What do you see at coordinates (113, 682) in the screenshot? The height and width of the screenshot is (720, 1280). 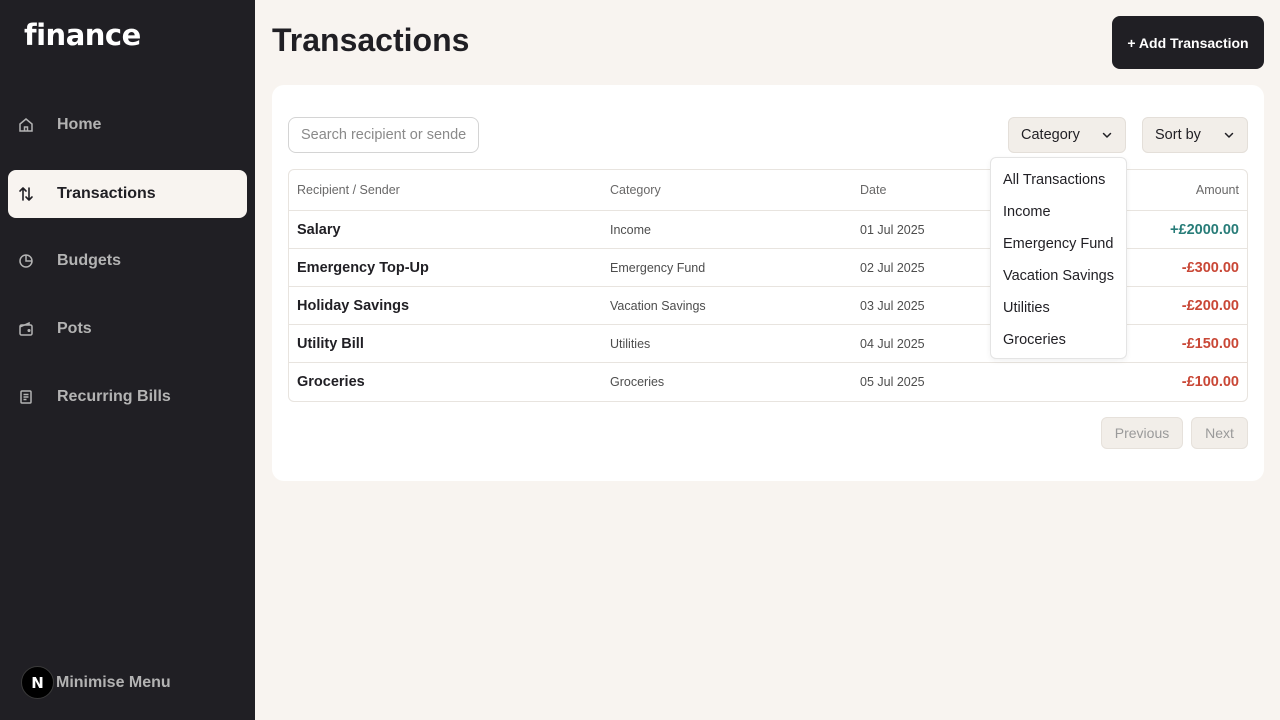 I see `minimise-menu-label: Minimise Menu` at bounding box center [113, 682].